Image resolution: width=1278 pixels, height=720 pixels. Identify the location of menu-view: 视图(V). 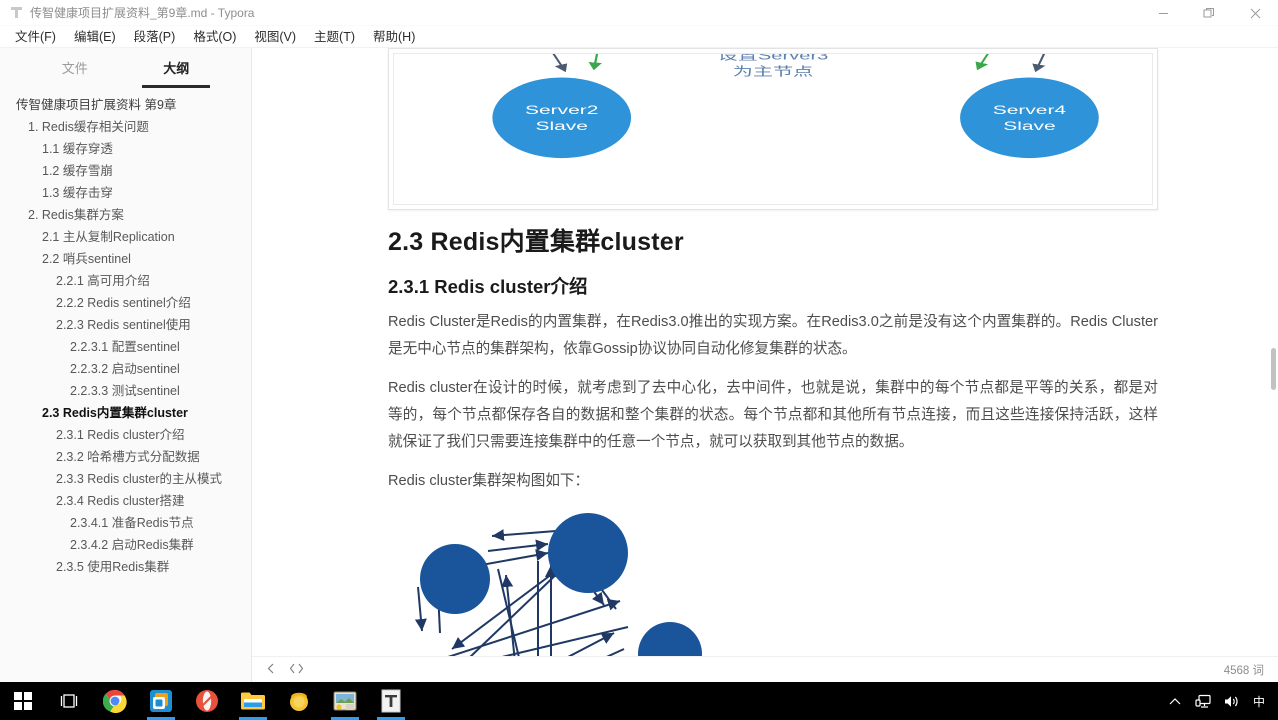
(275, 37).